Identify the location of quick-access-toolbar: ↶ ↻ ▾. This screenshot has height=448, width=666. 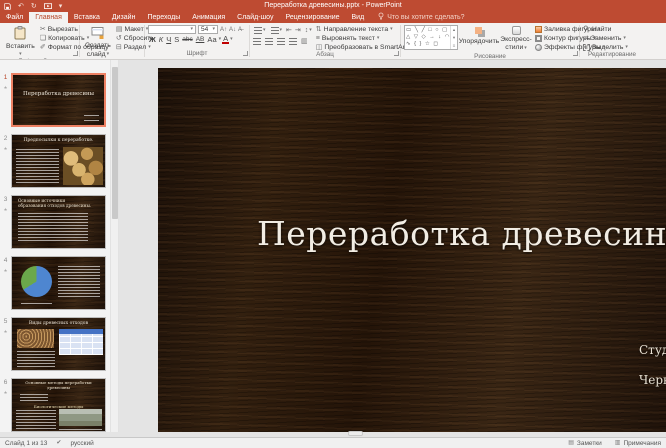
(33, 6).